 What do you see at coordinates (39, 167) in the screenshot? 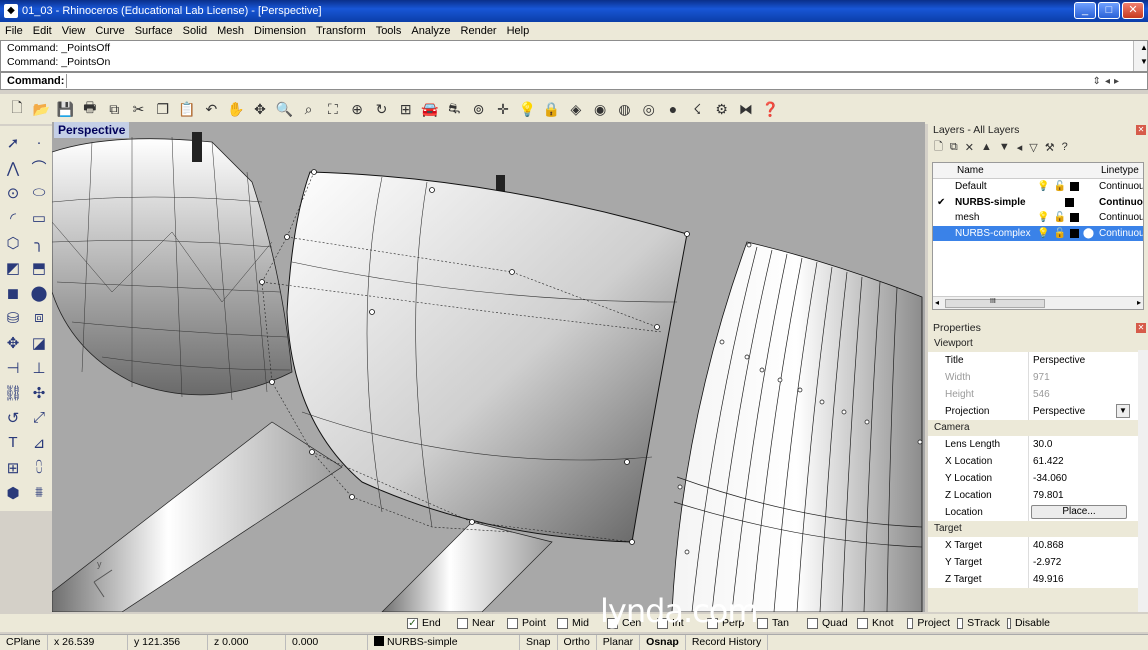
I see `curve-icon: ⌒` at bounding box center [39, 167].